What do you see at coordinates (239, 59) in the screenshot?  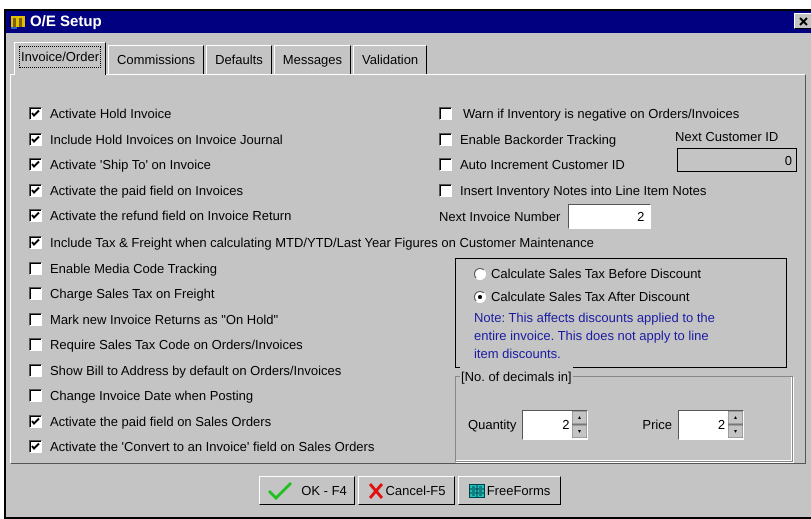 I see `tab: Defaults` at bounding box center [239, 59].